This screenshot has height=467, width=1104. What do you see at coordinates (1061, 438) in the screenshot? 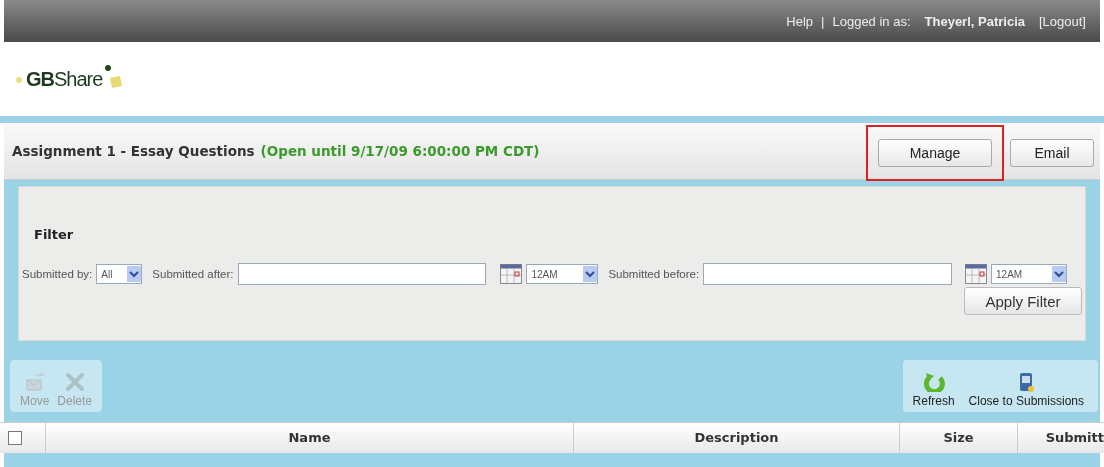
I see `column-header: Submitt` at bounding box center [1061, 438].